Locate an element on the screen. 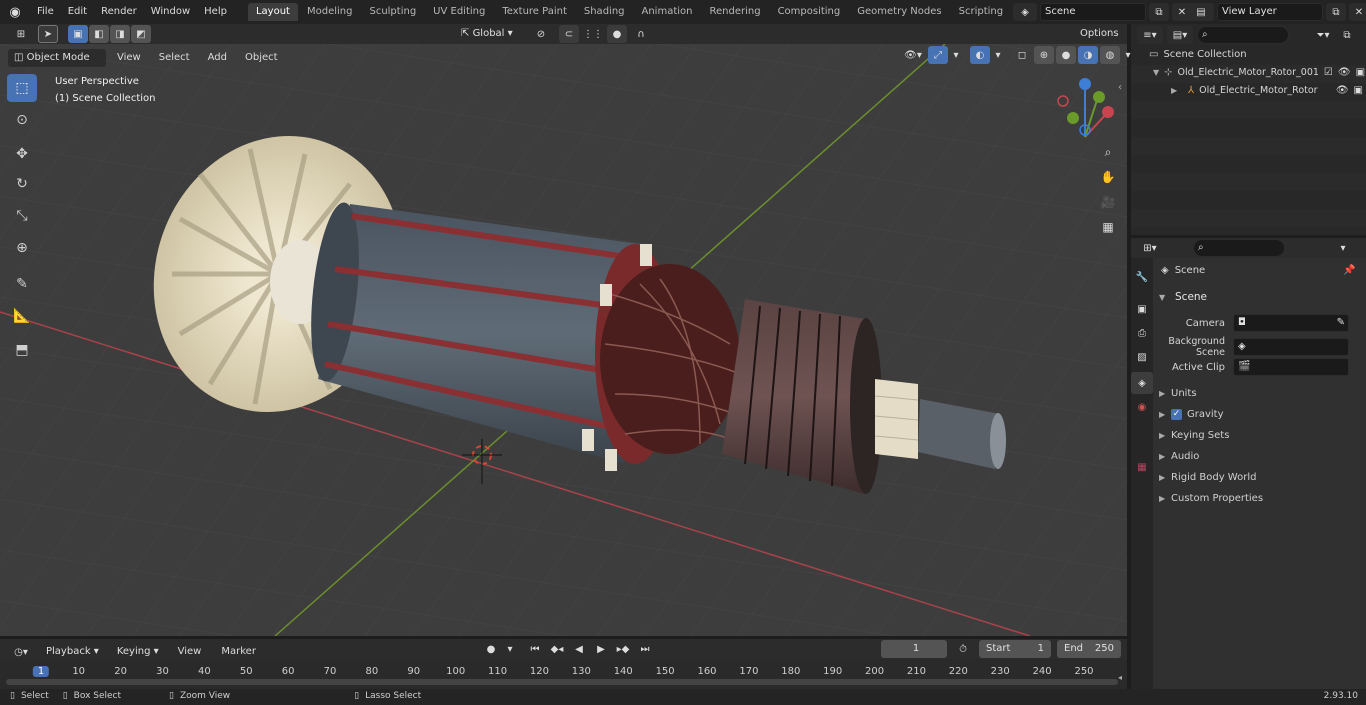  tab-render-icon: ▣ is located at coordinates (1142, 309).